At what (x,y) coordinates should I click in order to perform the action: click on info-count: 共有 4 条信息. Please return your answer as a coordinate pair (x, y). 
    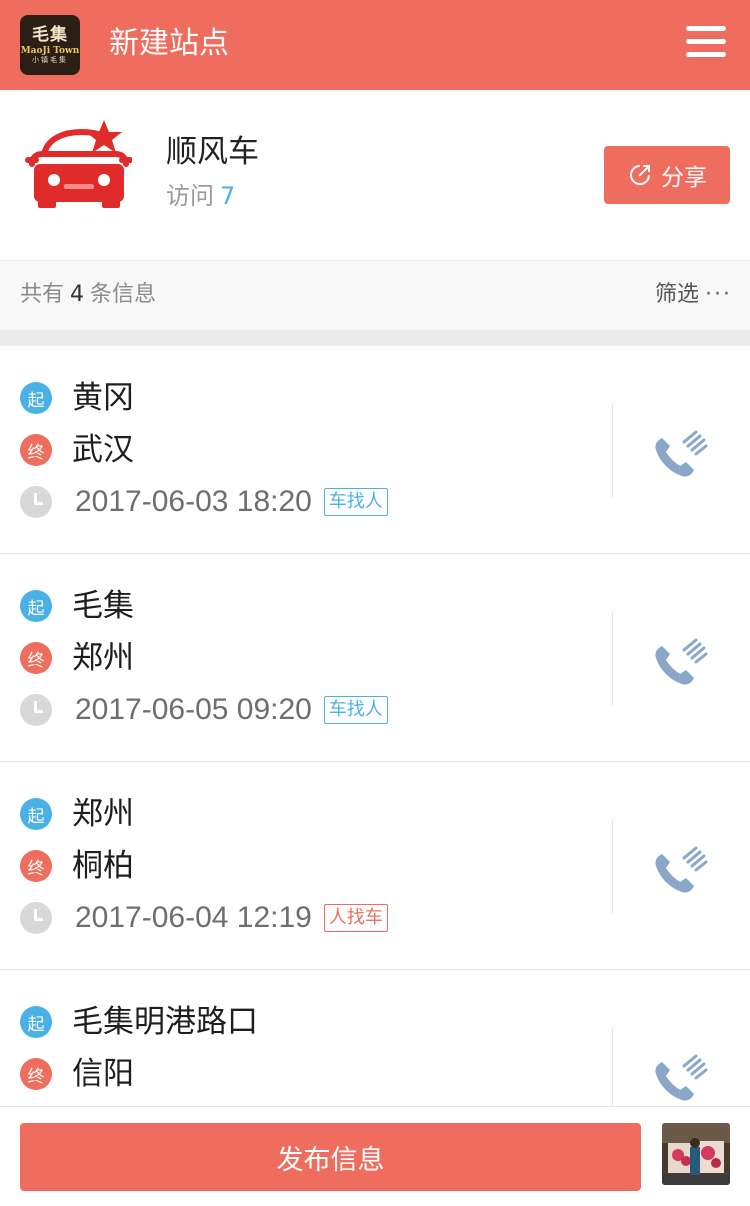
    Looking at the image, I should click on (88, 295).